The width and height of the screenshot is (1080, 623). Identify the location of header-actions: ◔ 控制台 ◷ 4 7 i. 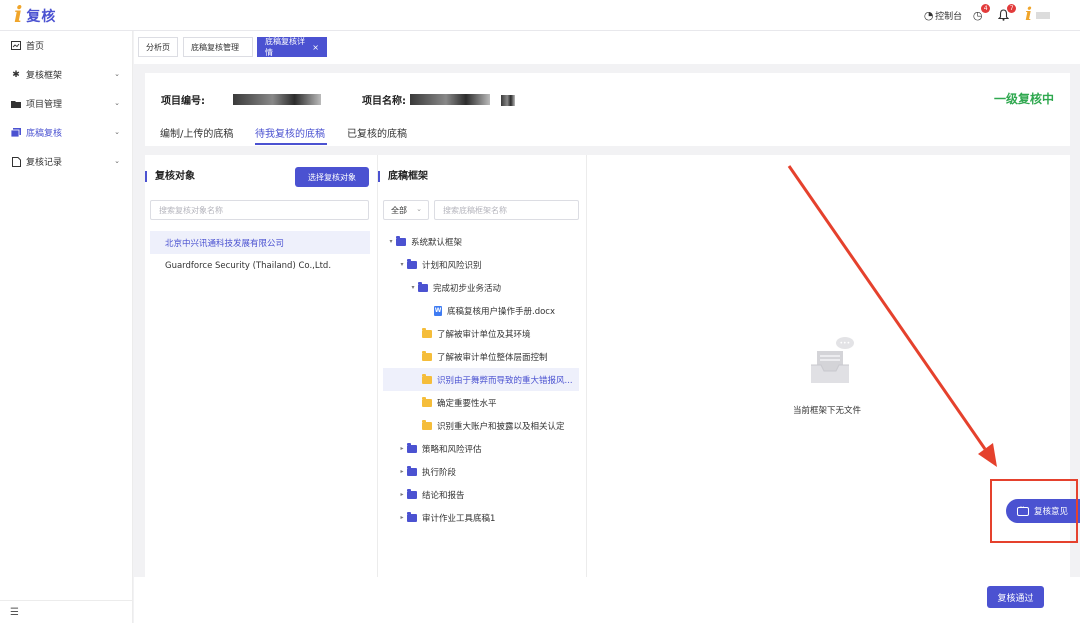
(986, 13).